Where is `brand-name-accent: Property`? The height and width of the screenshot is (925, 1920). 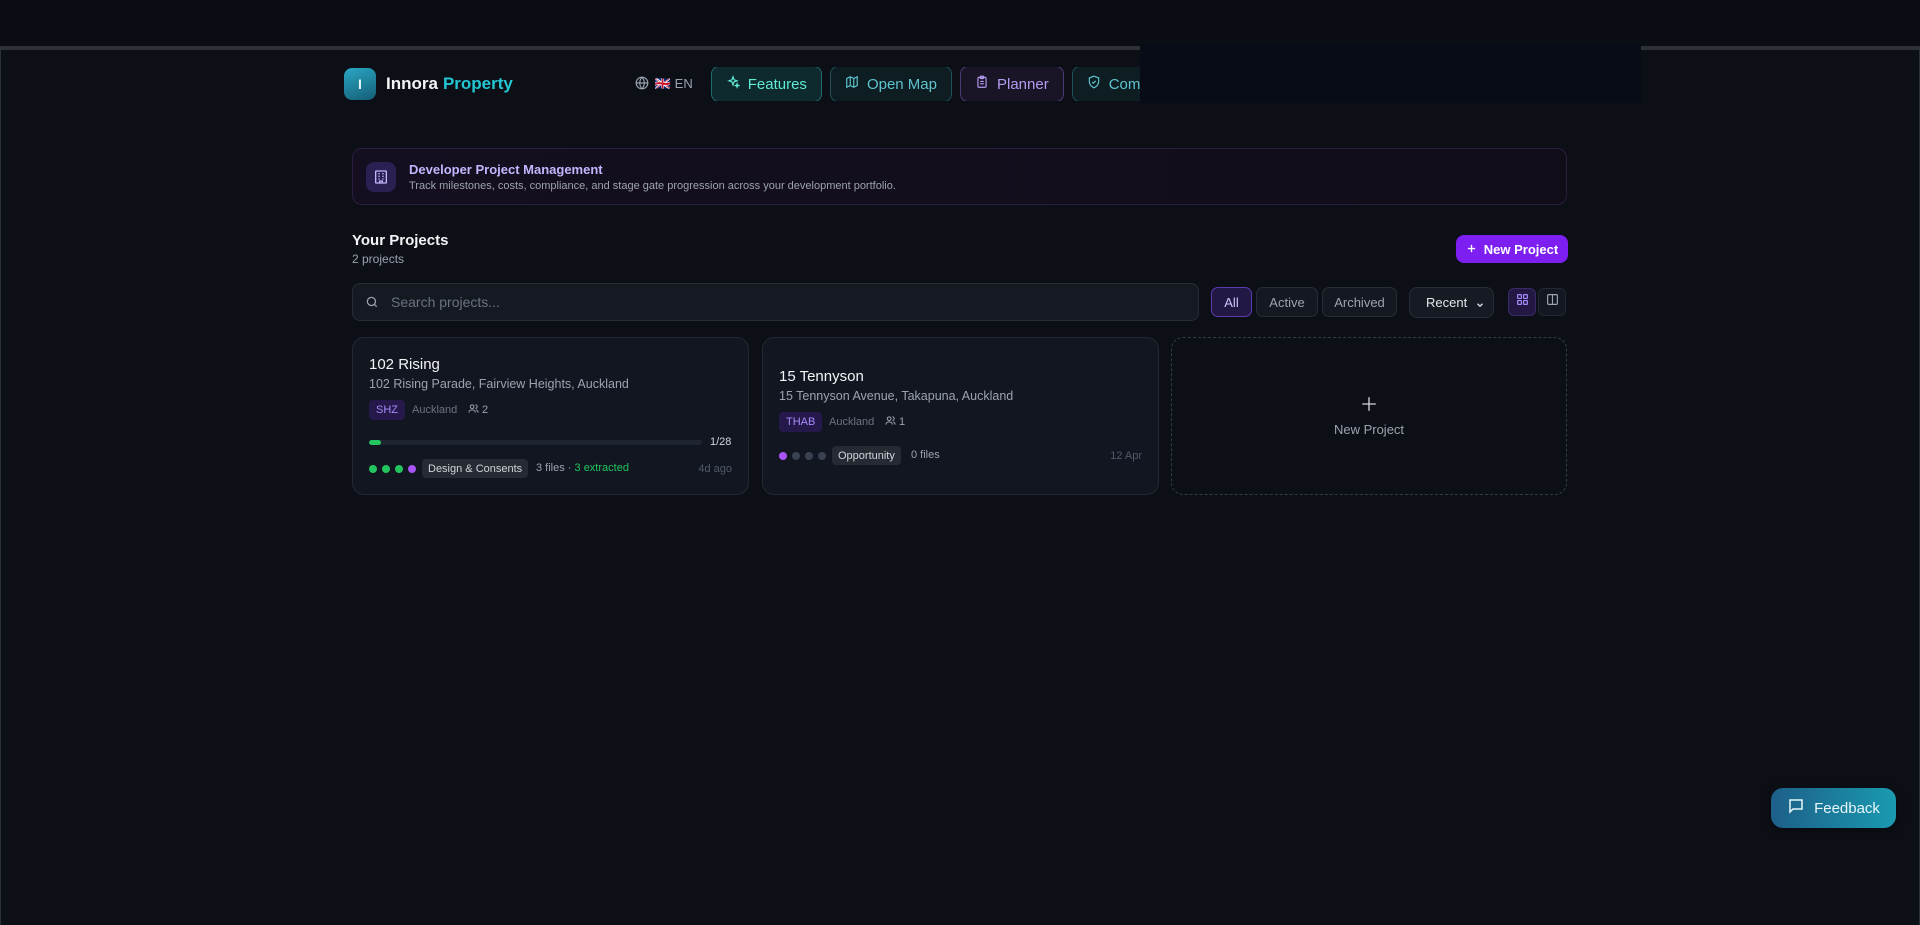 brand-name-accent: Property is located at coordinates (478, 84).